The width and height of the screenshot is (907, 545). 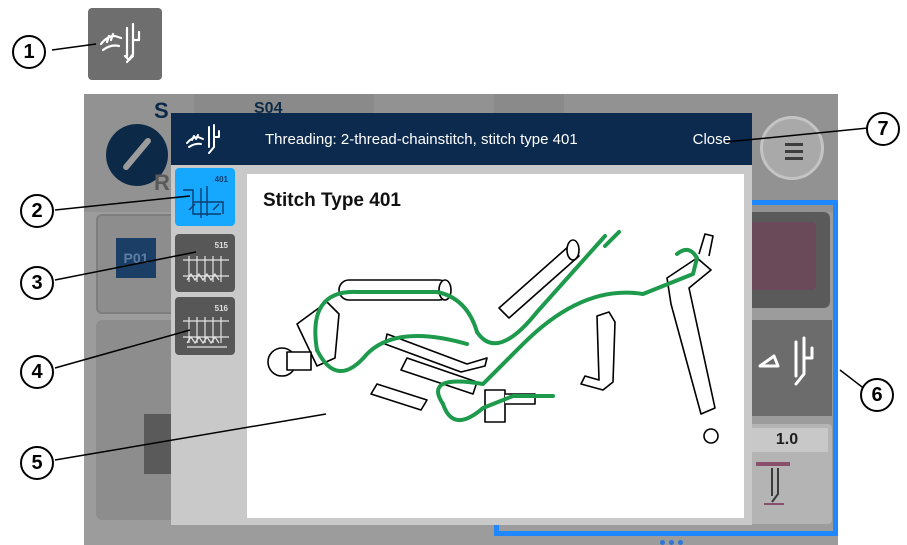 What do you see at coordinates (883, 129) in the screenshot?
I see `callout-7: 7` at bounding box center [883, 129].